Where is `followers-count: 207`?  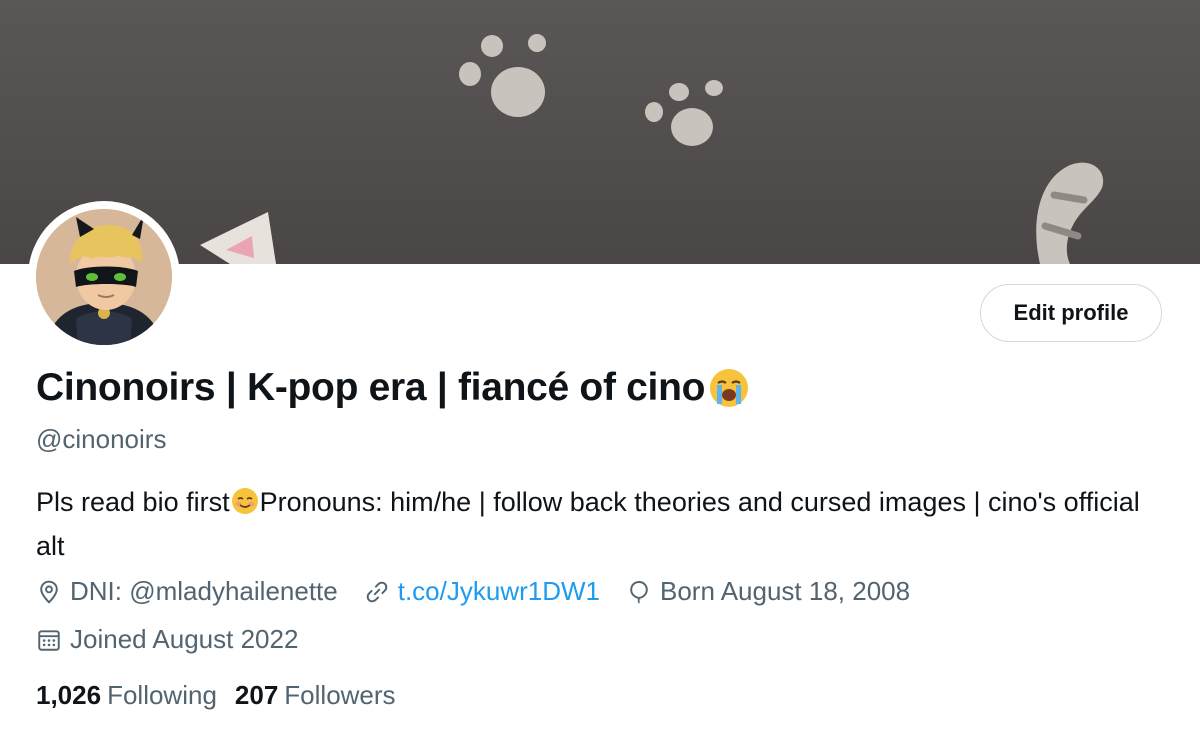 followers-count: 207 is located at coordinates (256, 695).